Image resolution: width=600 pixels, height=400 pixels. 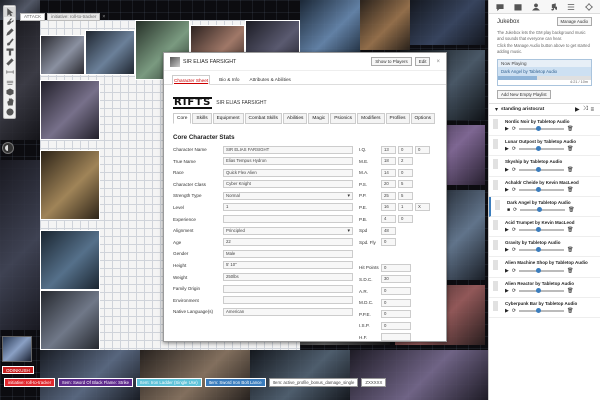 I want to click on attribute-input: 48, so click(x=388, y=230).